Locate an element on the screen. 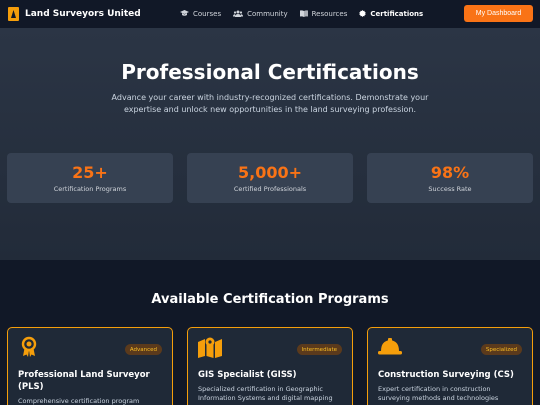 Image resolution: width=540 pixels, height=405 pixels. nav-link-certifications: Certifications is located at coordinates (391, 14).